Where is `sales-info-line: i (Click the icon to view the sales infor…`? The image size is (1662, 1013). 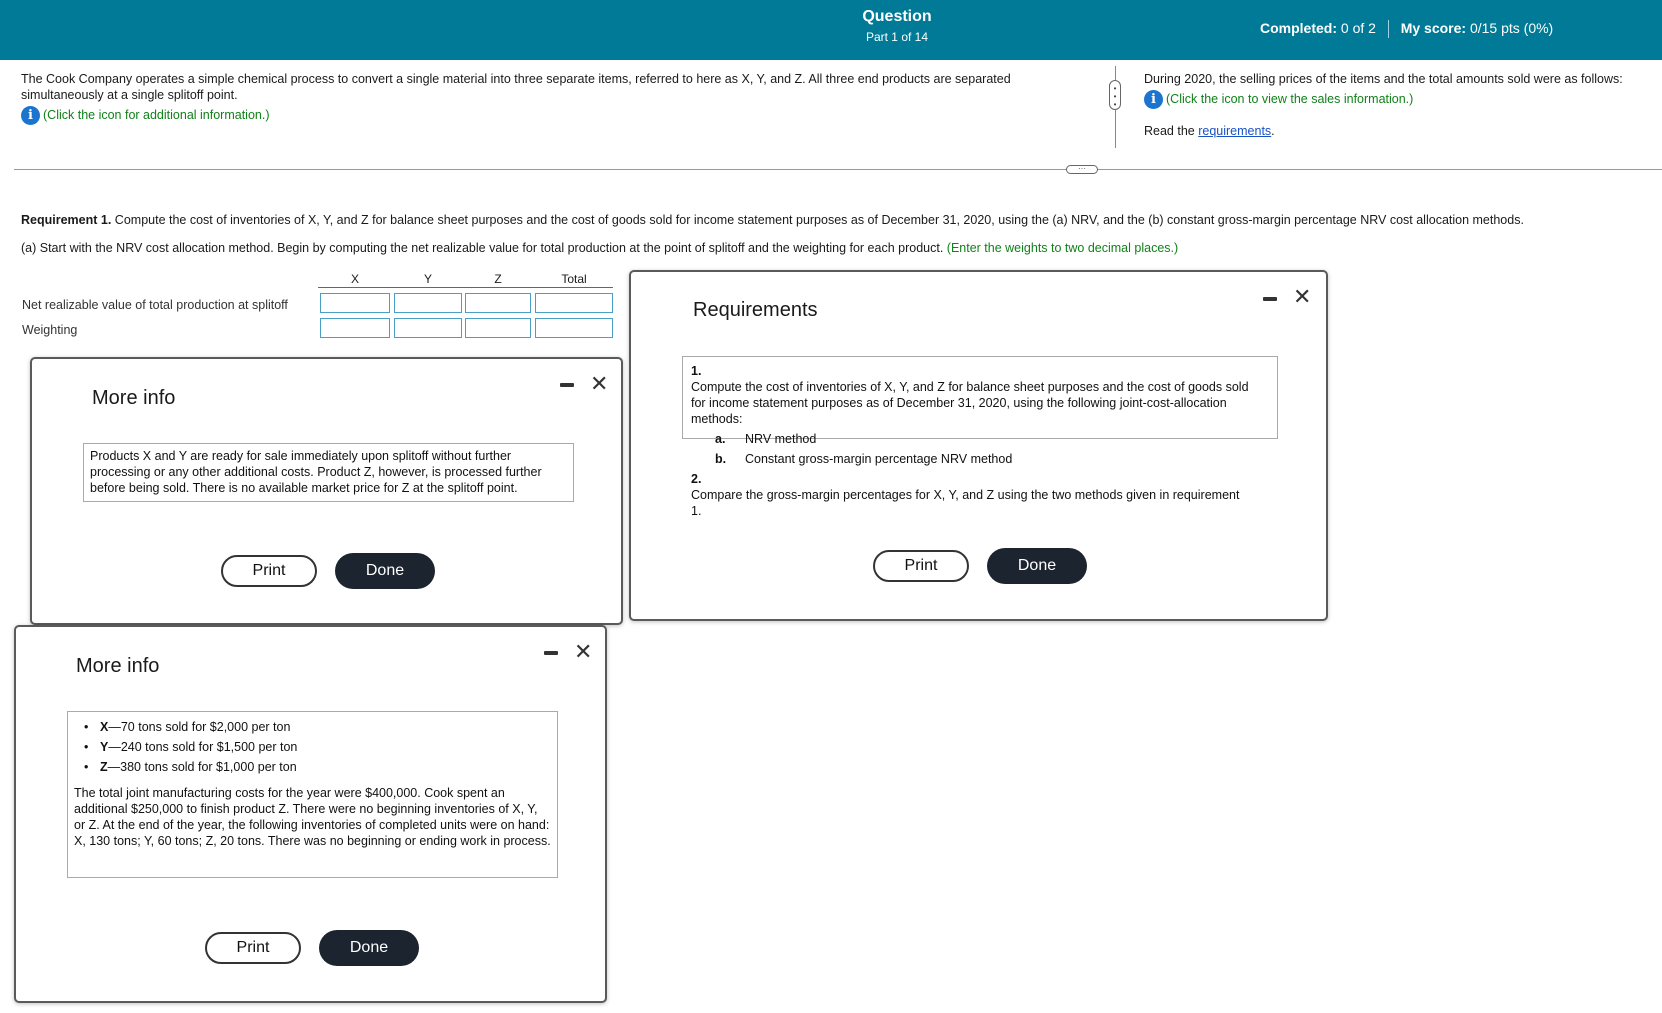 sales-info-line: i (Click the icon to view the sales infor… is located at coordinates (1399, 99).